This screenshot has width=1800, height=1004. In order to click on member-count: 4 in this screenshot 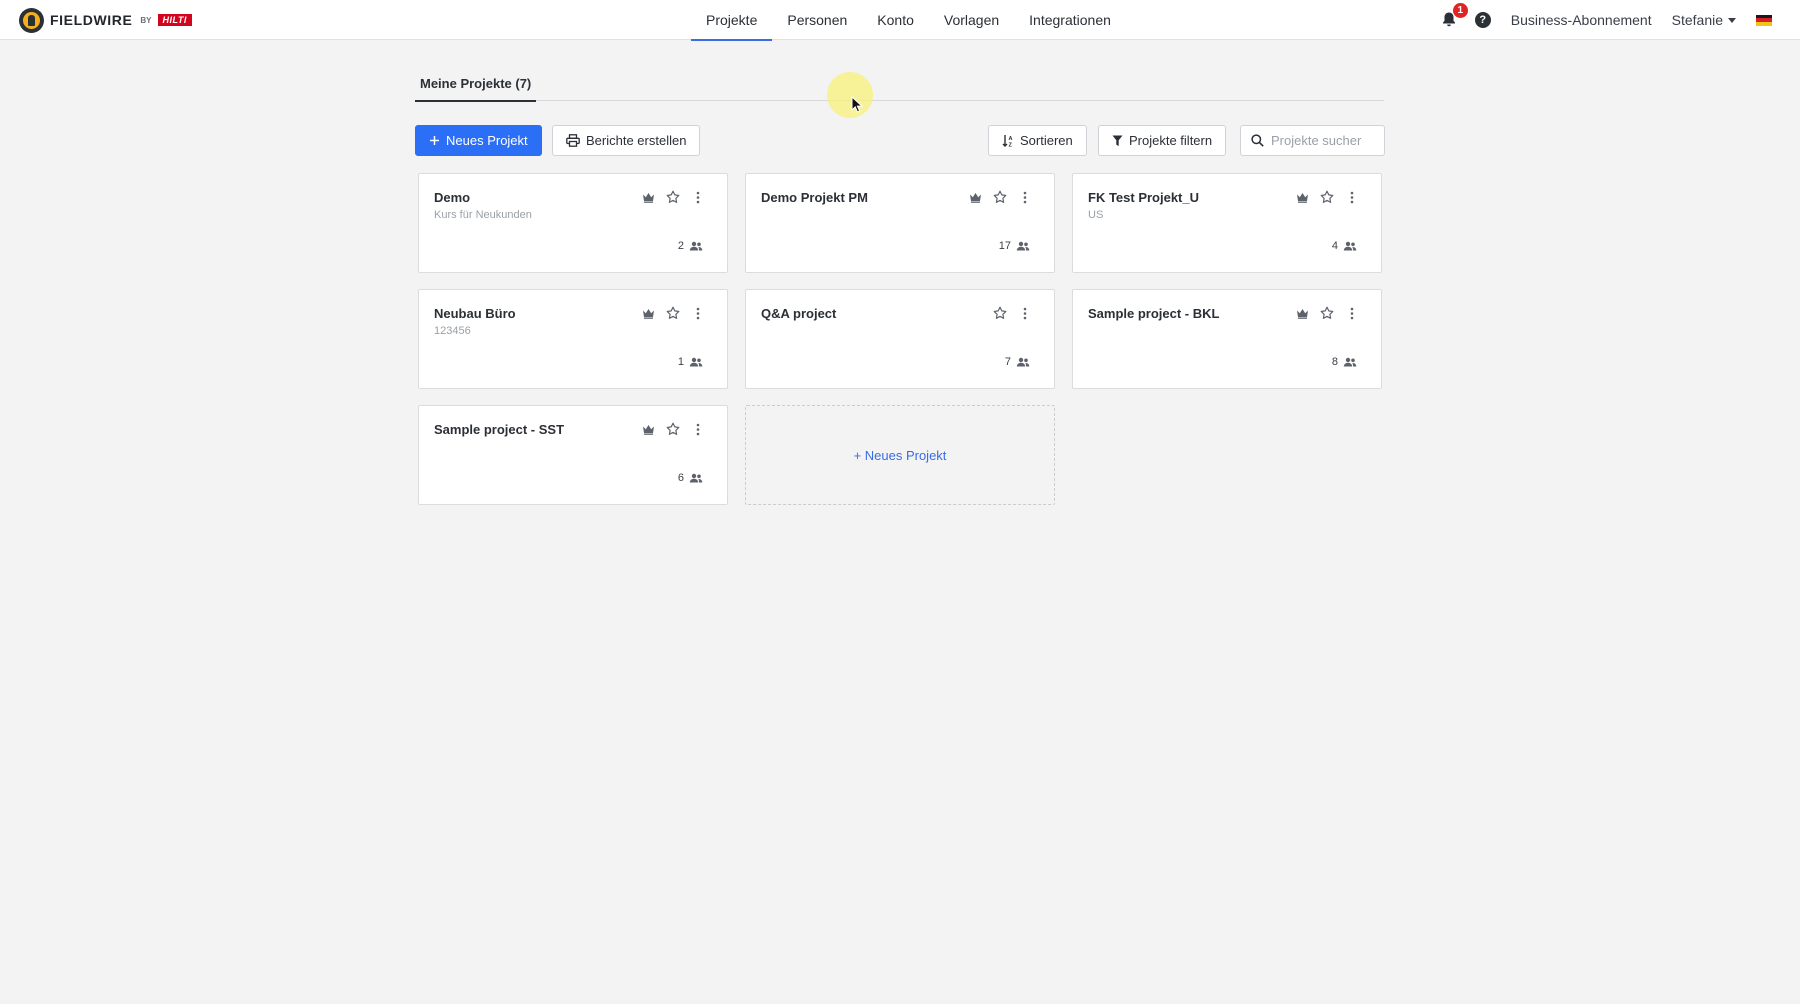, I will do `click(1344, 246)`.